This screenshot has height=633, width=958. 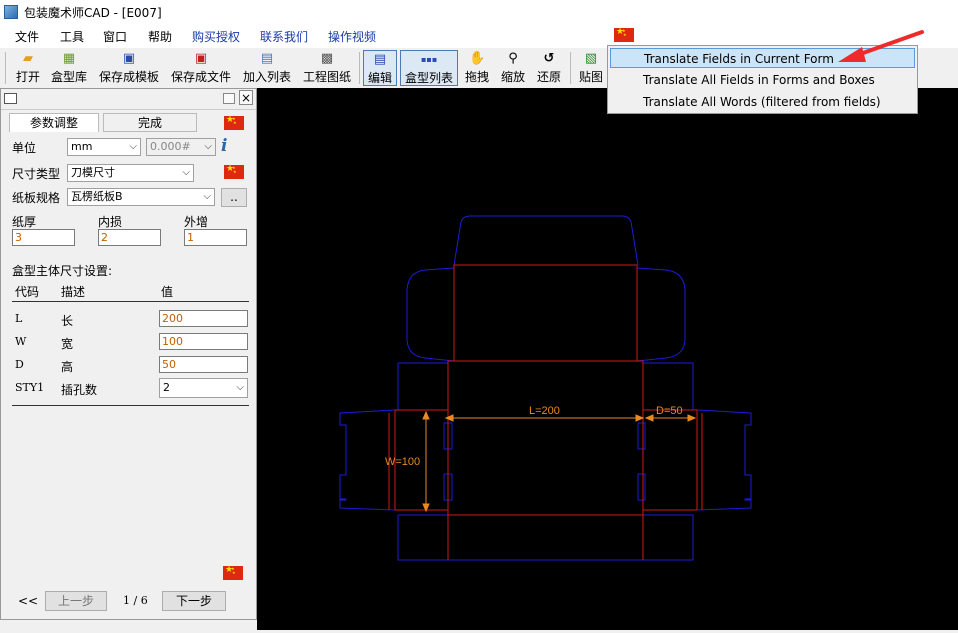 I want to click on section-title: 盒型主体尺寸设置:, so click(x=62, y=271).